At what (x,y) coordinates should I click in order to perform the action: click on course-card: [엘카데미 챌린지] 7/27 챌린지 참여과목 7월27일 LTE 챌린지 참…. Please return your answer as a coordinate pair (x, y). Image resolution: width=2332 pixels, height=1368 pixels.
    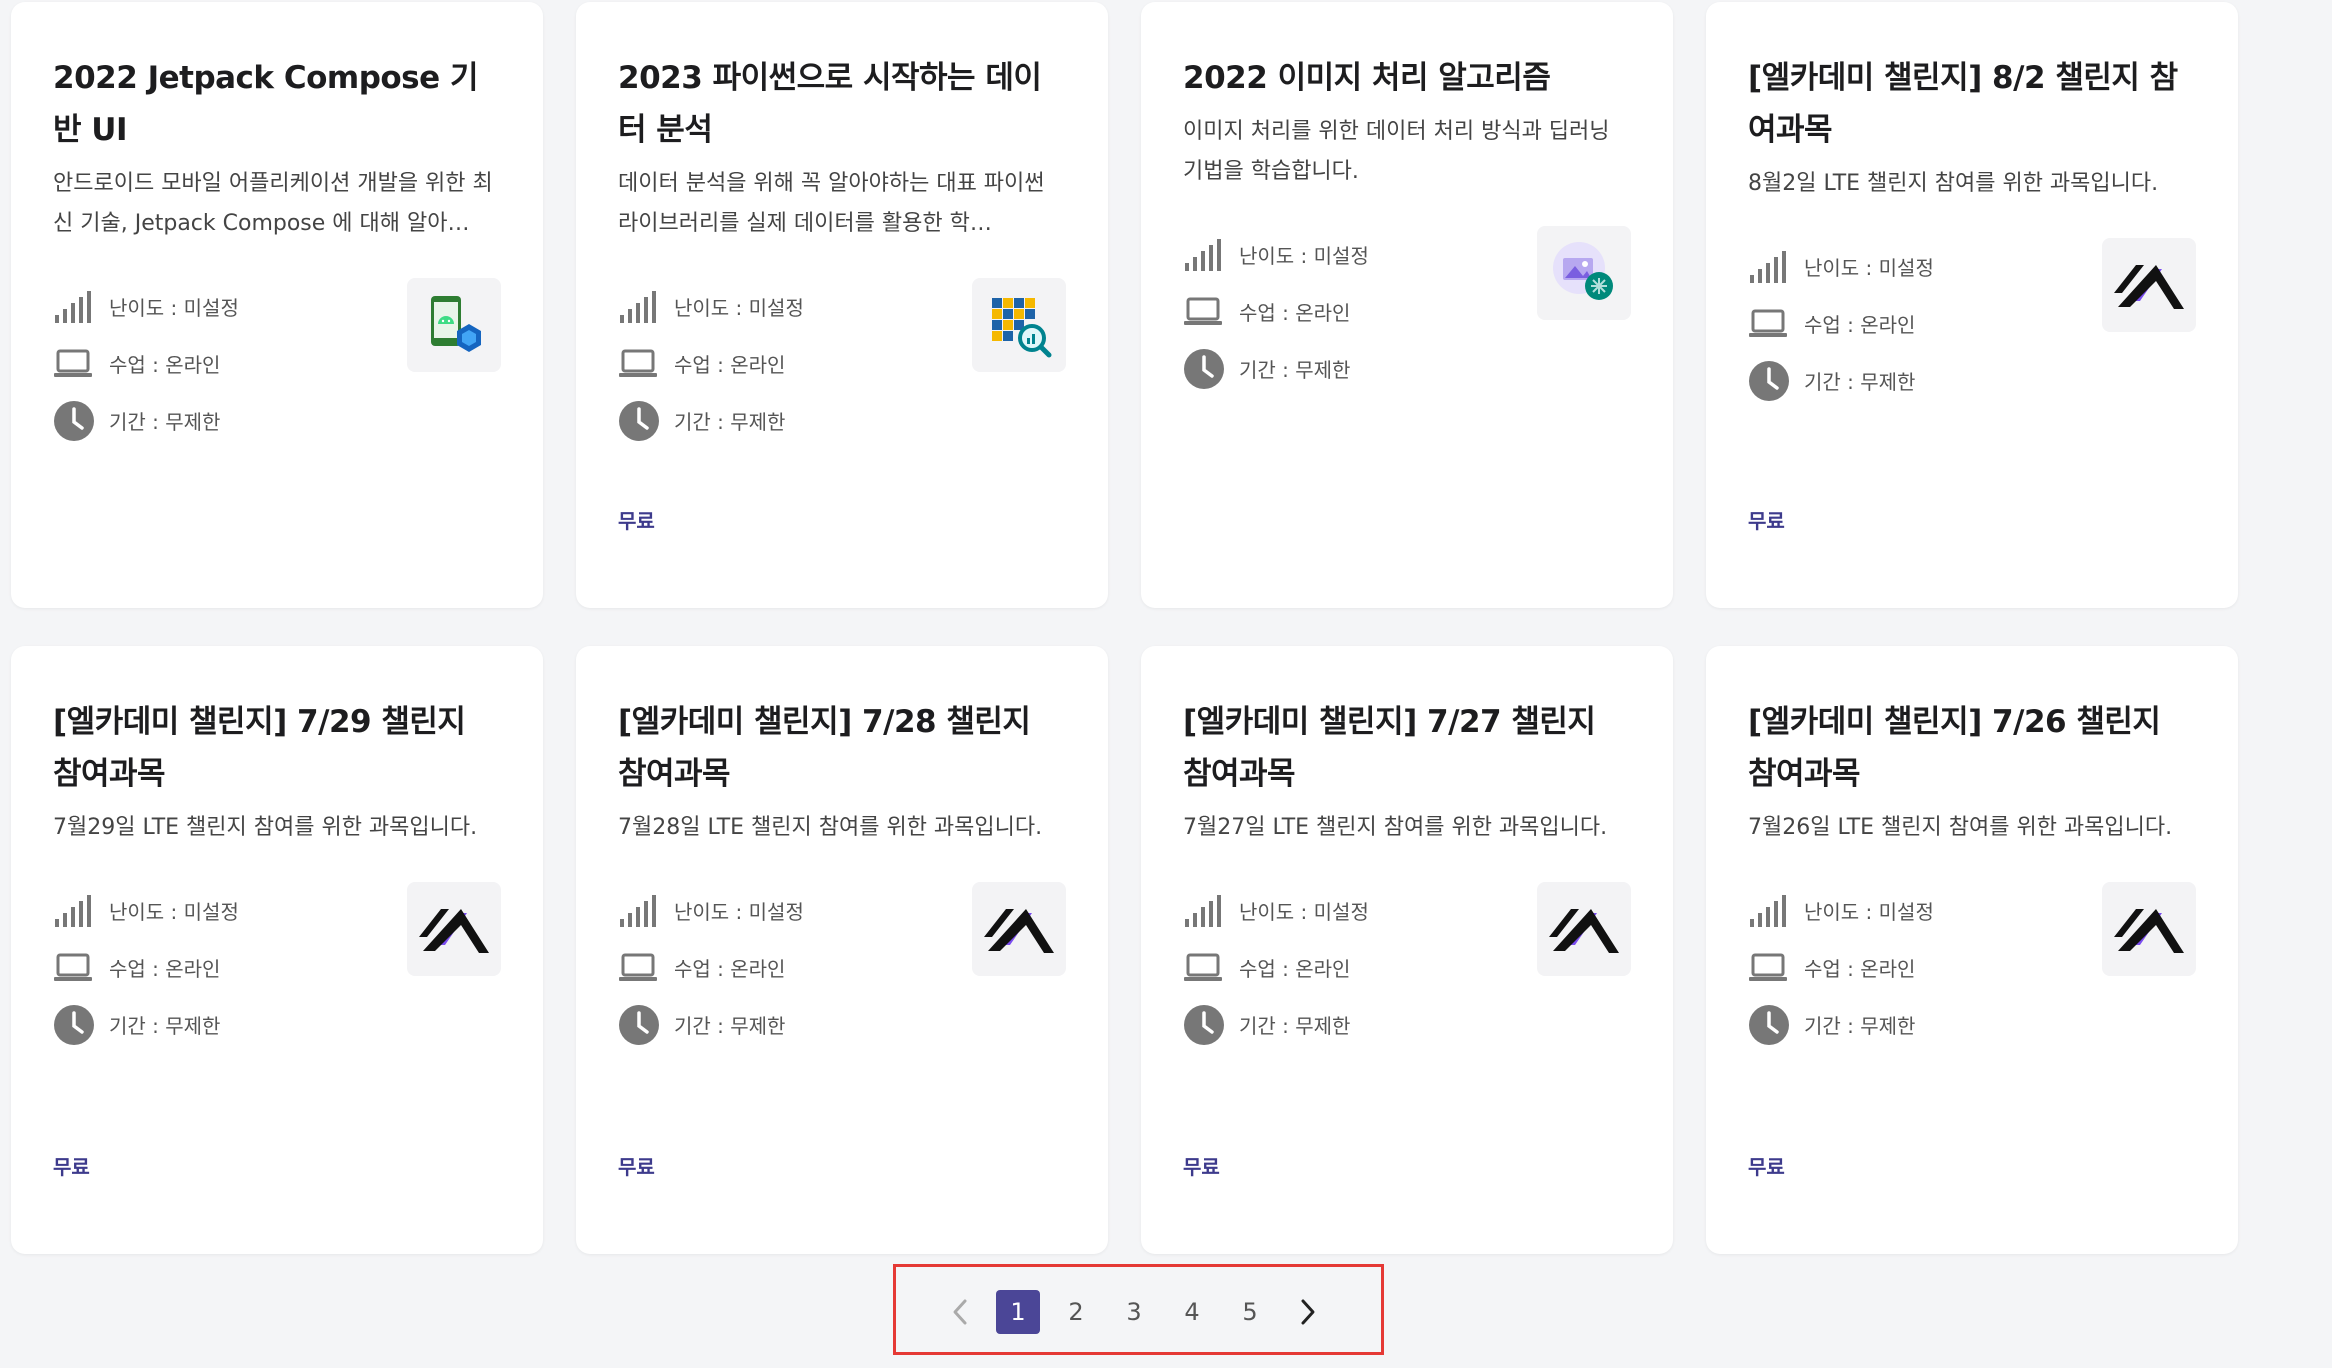
    Looking at the image, I should click on (1407, 950).